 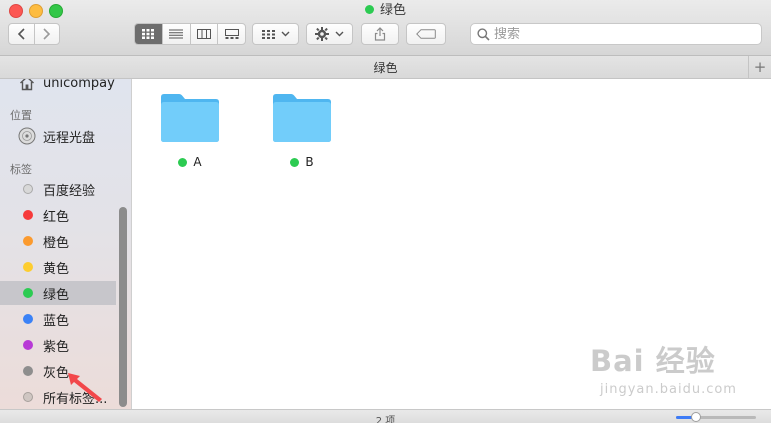 What do you see at coordinates (69, 138) in the screenshot?
I see `sidebar-item-label: 远程光盘` at bounding box center [69, 138].